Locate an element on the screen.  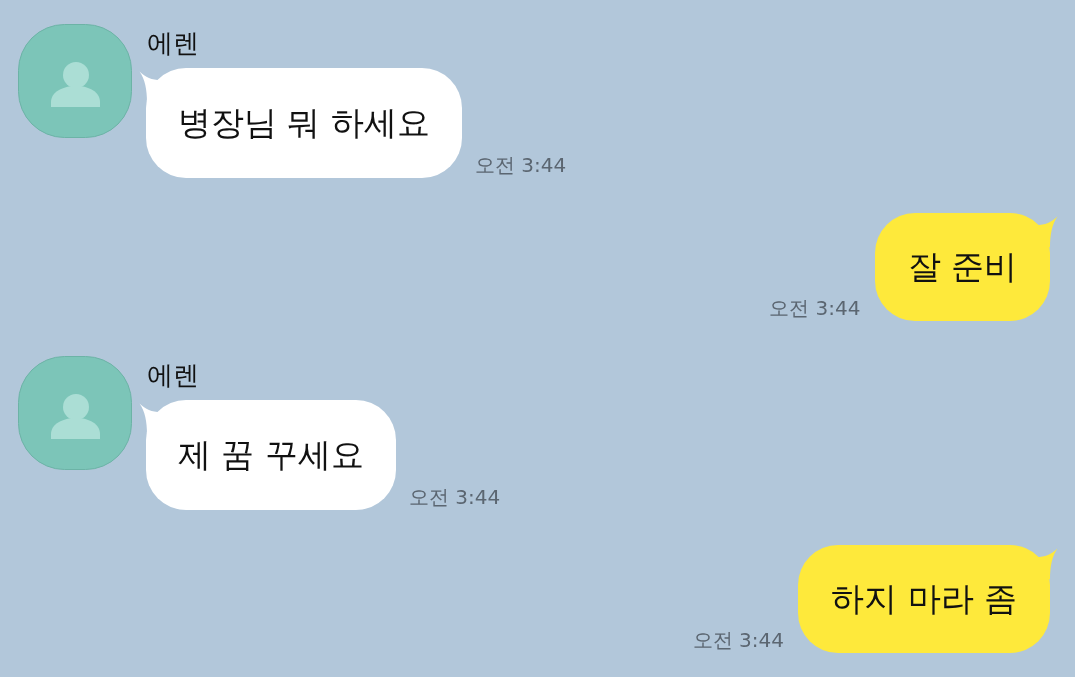
message-text: 병장님 뭐 하세요 is located at coordinates (304, 123).